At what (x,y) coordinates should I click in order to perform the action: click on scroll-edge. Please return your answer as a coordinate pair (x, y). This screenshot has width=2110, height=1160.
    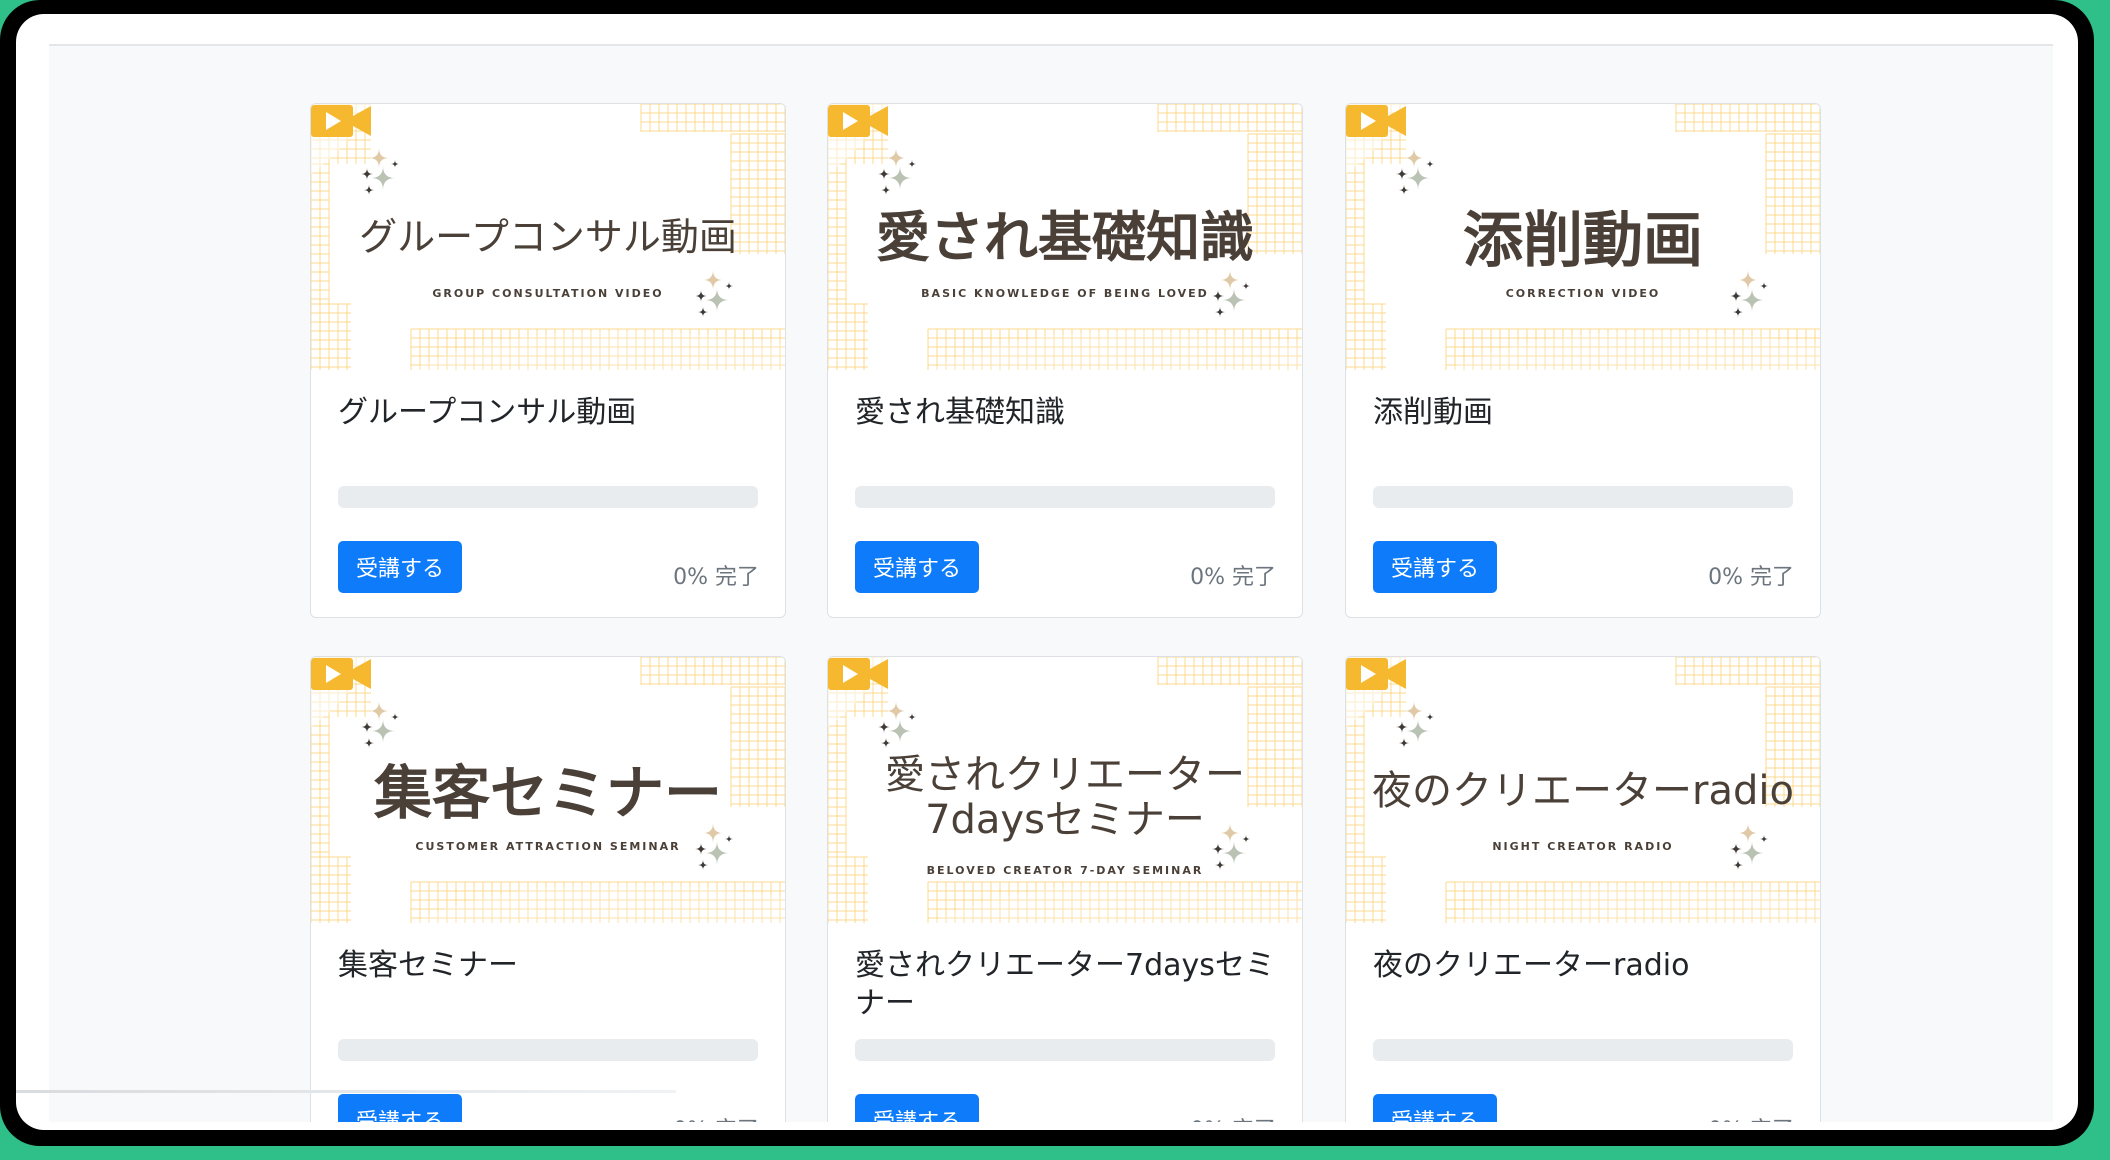
    Looking at the image, I should click on (346, 1091).